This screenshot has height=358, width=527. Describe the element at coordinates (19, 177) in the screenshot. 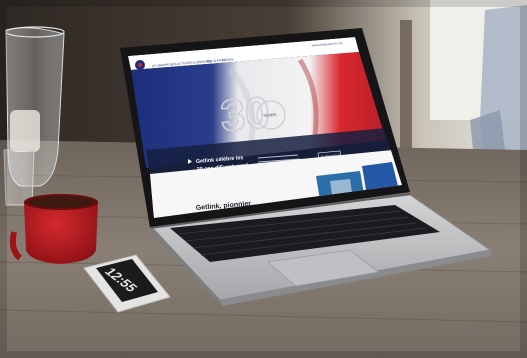

I see `small-glass` at that location.